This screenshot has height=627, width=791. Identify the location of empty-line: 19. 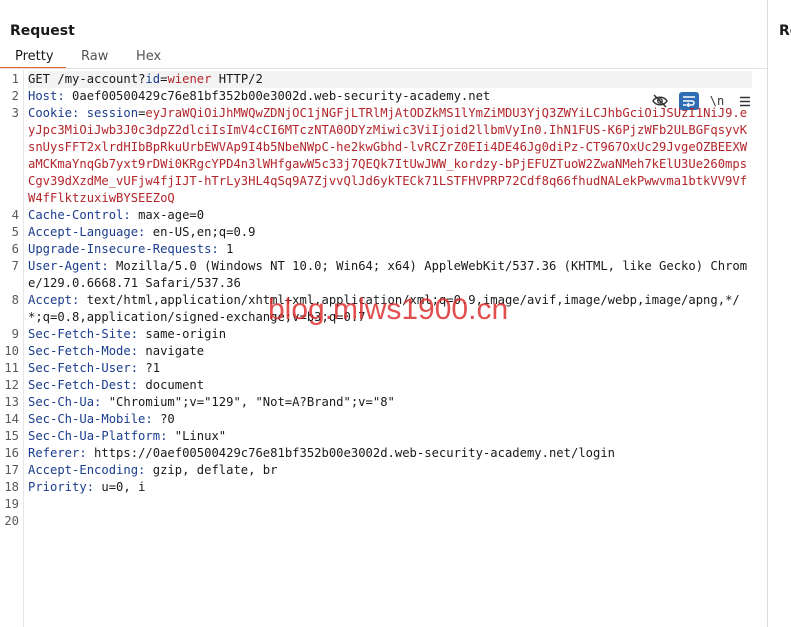
(383, 504).